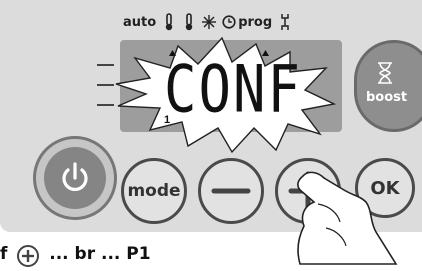 The height and width of the screenshot is (271, 422). Describe the element at coordinates (28, 256) in the screenshot. I see `plus-button-small-icon` at that location.